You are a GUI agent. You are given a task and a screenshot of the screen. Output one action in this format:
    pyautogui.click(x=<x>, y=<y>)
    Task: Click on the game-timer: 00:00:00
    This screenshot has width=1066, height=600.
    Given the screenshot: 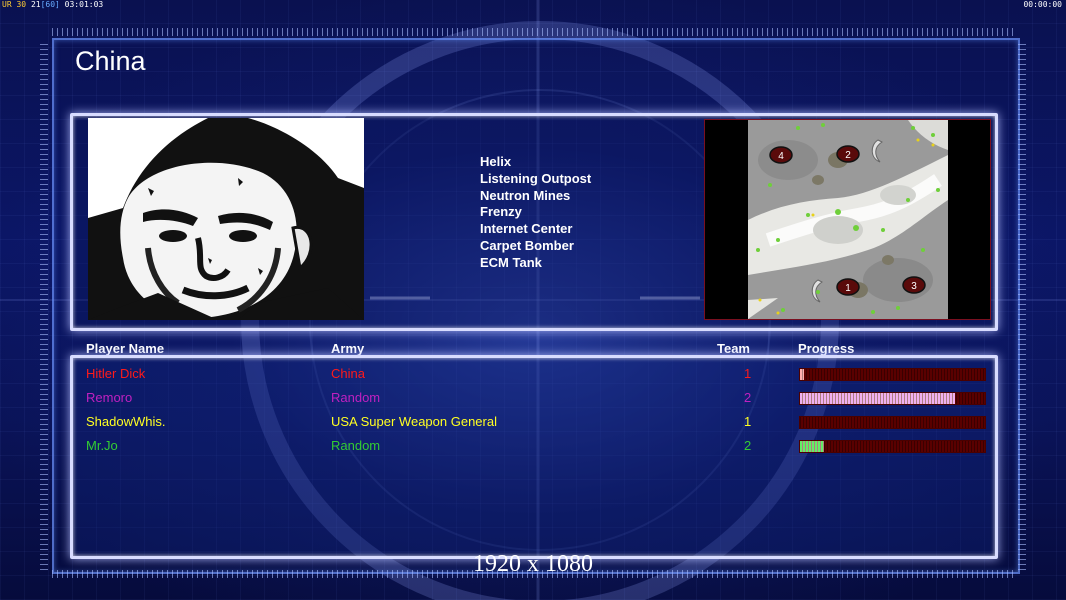 What is the action you would take?
    pyautogui.click(x=1042, y=4)
    